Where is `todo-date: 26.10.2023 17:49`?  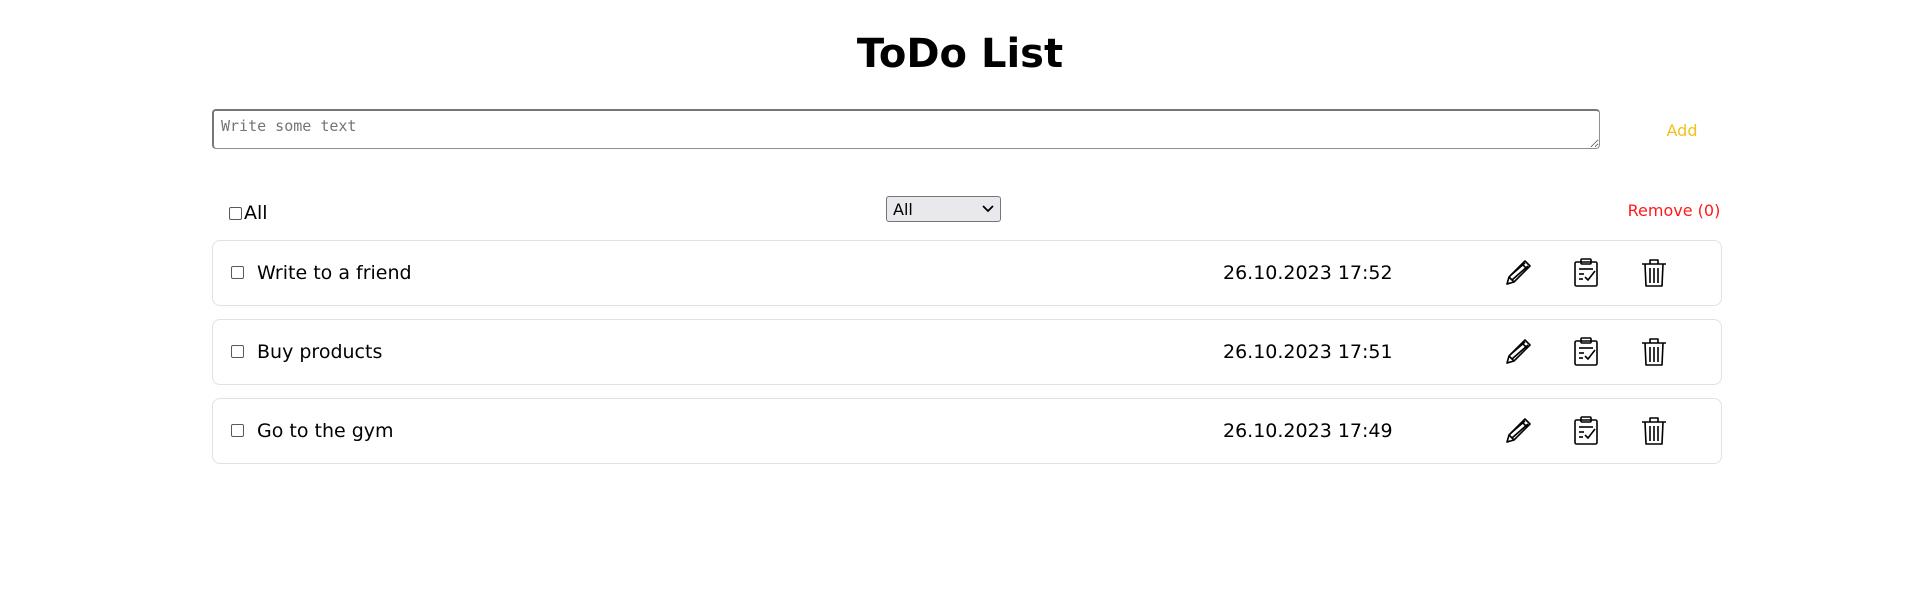 todo-date: 26.10.2023 17:49 is located at coordinates (1308, 431).